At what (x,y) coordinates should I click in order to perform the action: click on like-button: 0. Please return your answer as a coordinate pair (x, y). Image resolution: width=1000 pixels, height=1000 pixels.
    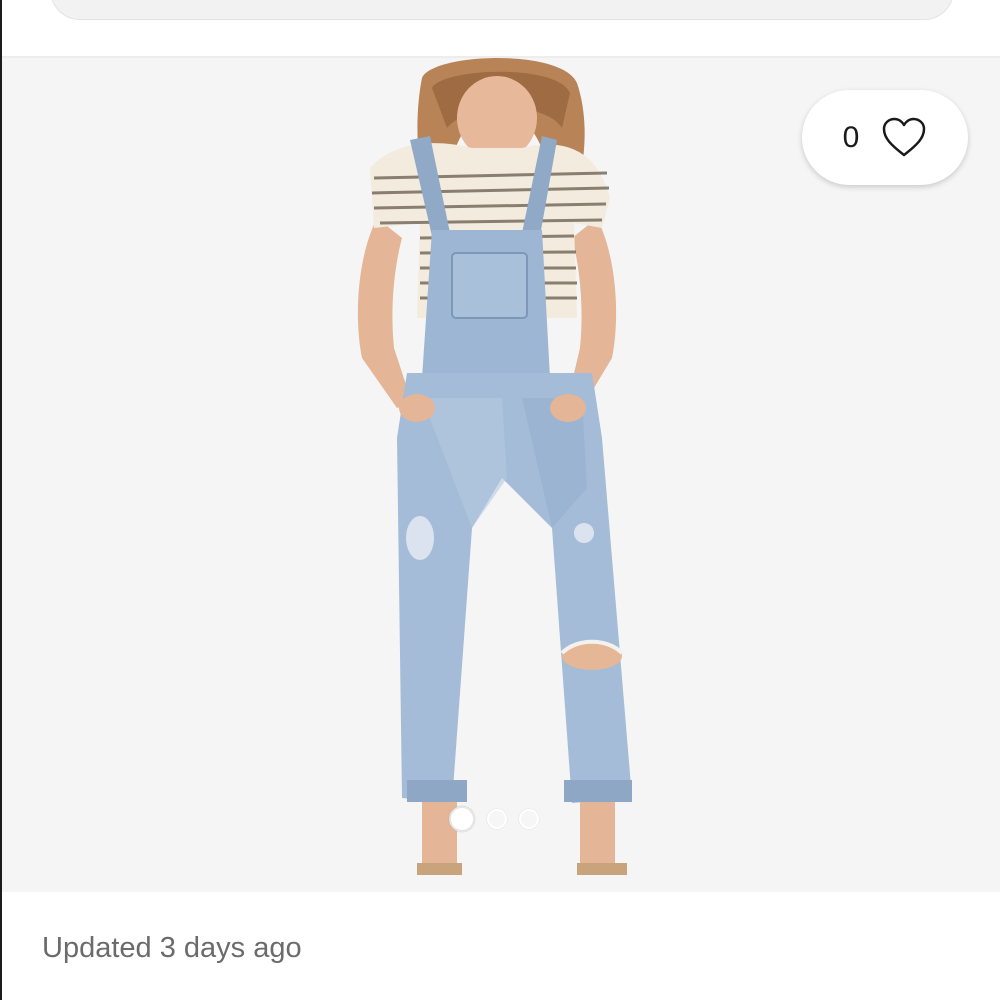
    Looking at the image, I should click on (885, 137).